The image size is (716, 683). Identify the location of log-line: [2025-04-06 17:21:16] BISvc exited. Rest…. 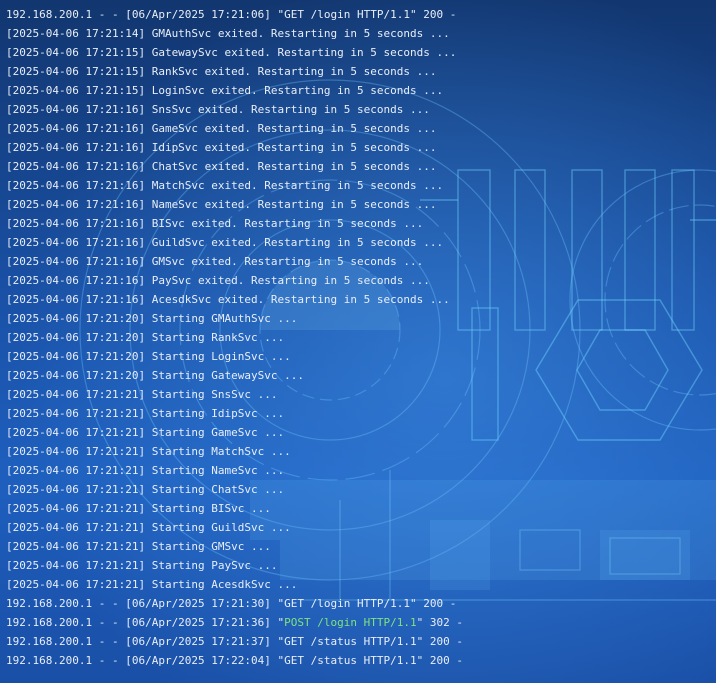
(215, 223).